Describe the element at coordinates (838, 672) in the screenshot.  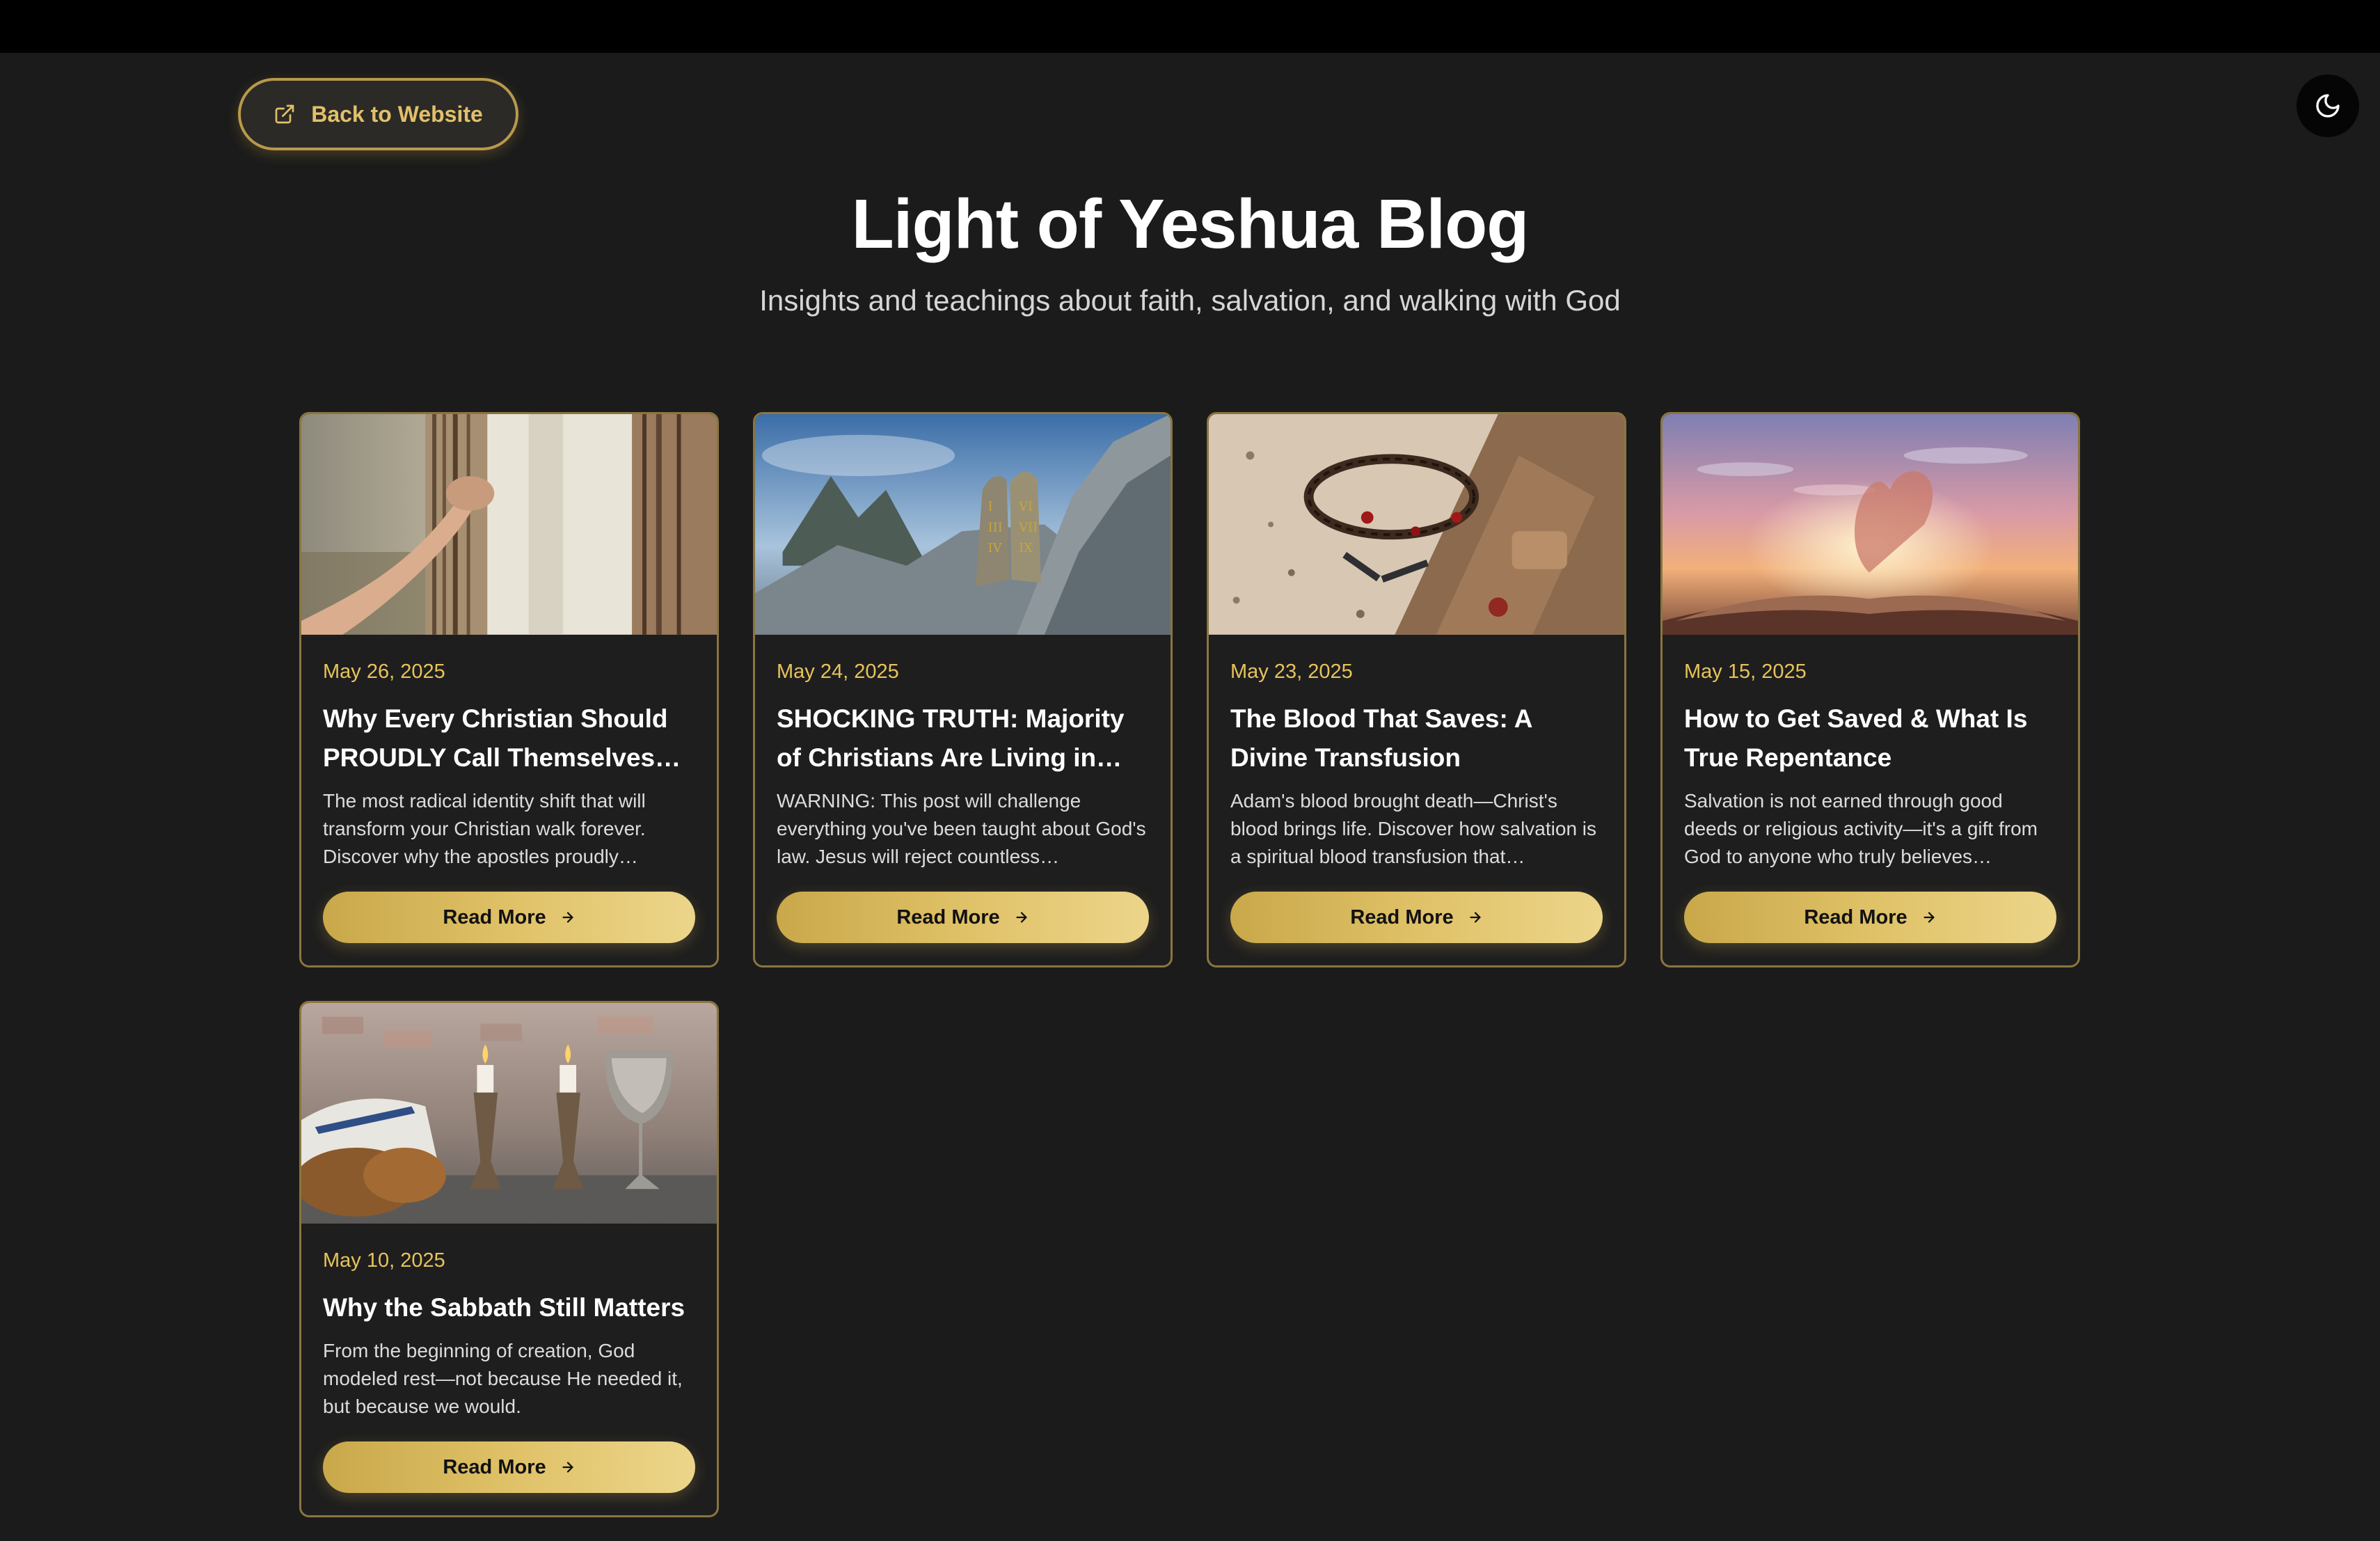
I see `post-date: May 24, 2025` at that location.